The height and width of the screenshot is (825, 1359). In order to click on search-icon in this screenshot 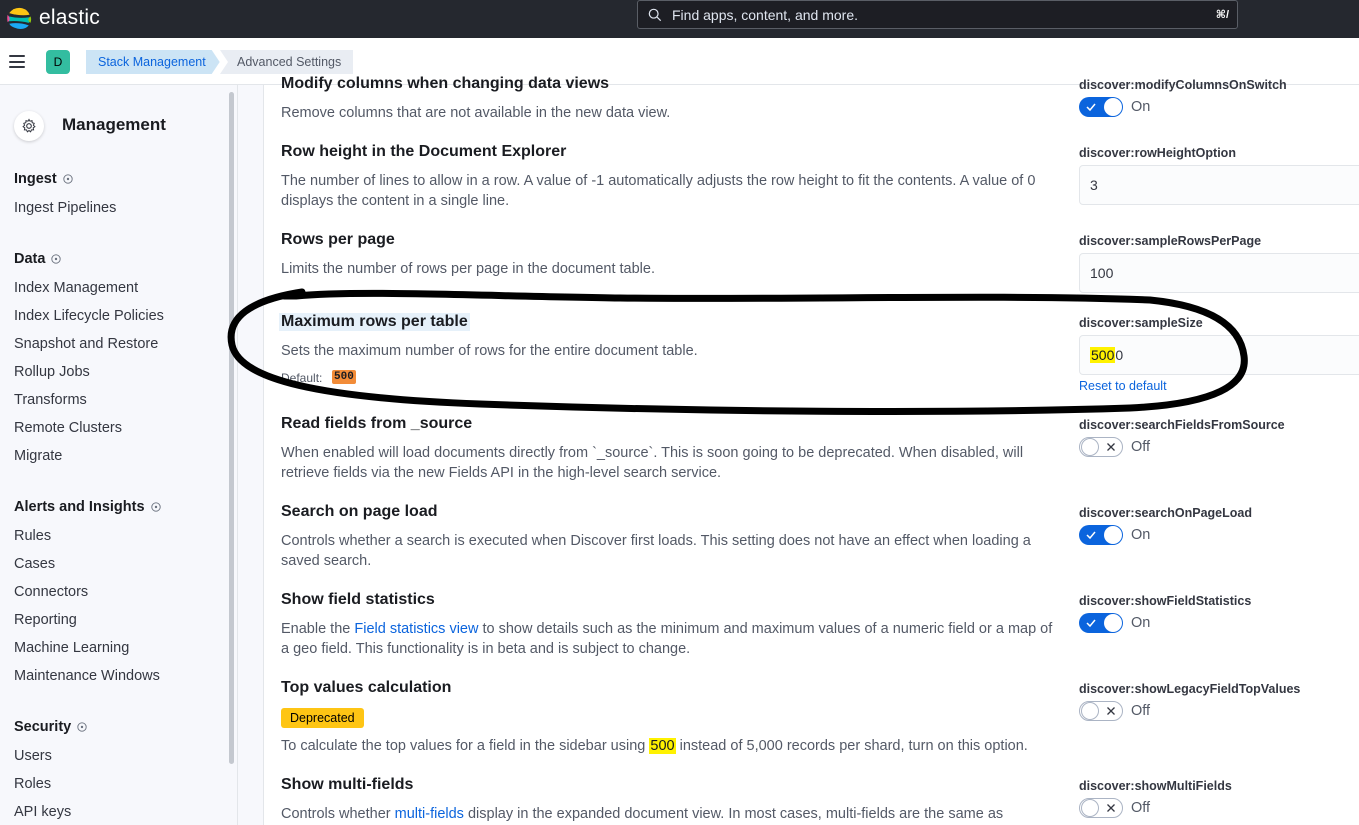, I will do `click(655, 14)`.